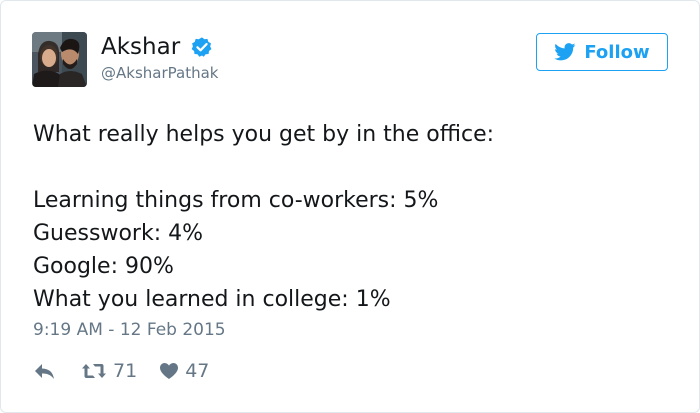  Describe the element at coordinates (212, 299) in the screenshot. I see `tweet-line: What you learned in college: 1%` at that location.